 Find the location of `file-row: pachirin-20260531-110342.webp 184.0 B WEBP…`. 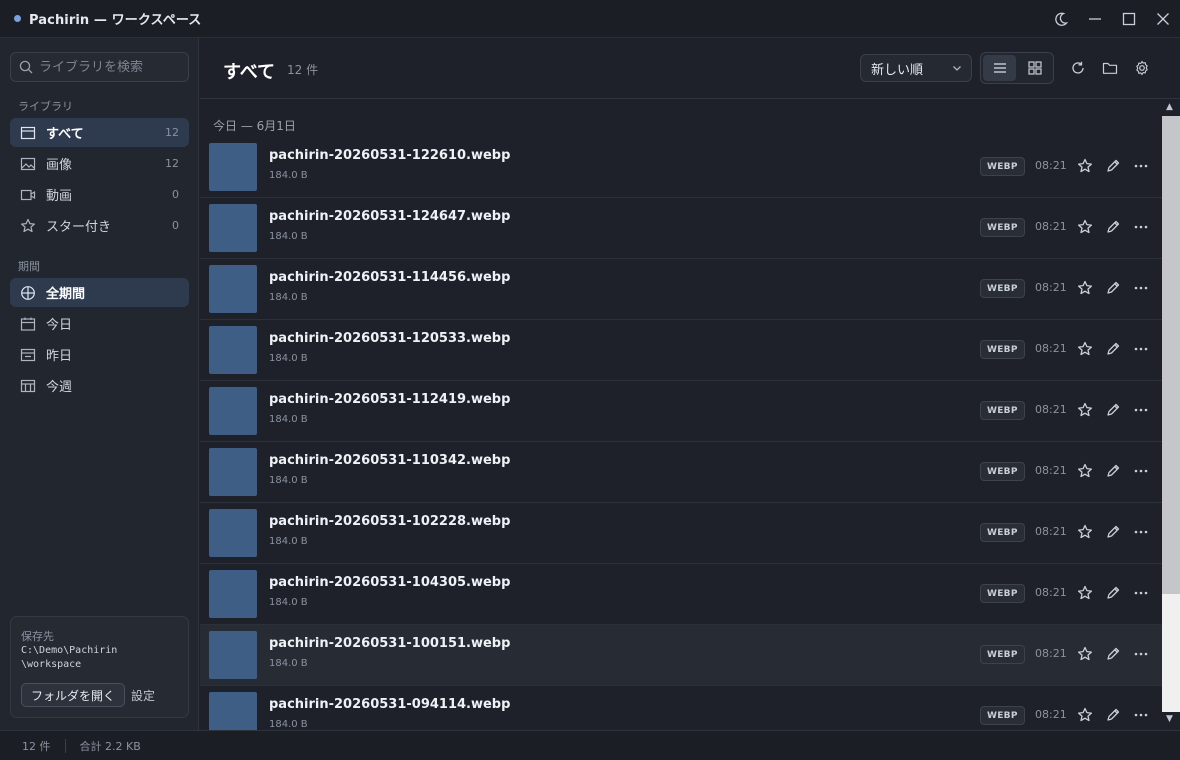

file-row: pachirin-20260531-110342.webp 184.0 B WEBP… is located at coordinates (681, 472).